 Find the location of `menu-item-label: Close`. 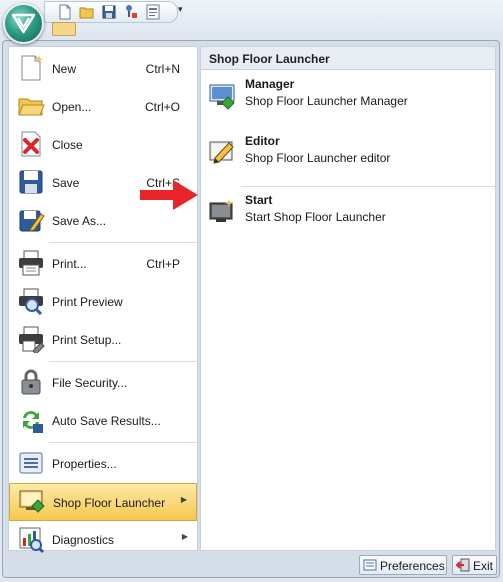

menu-item-label: Close is located at coordinates (67, 145).